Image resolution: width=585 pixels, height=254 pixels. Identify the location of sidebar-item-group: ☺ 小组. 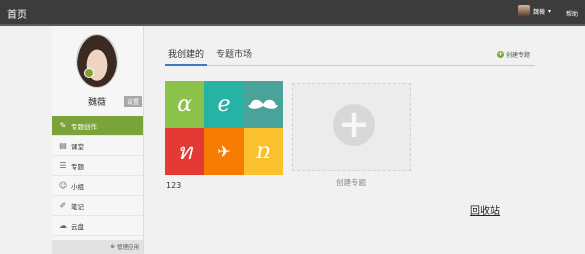
(97, 186).